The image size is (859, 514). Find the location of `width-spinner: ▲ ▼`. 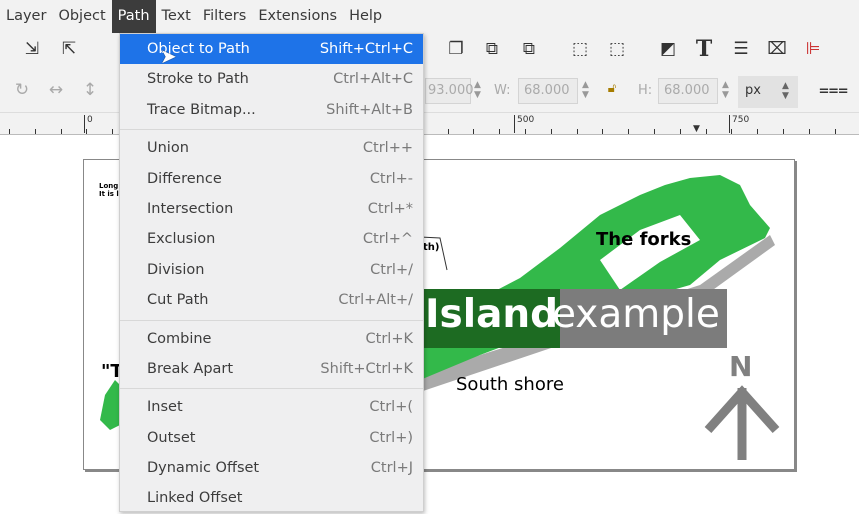

width-spinner: ▲ ▼ is located at coordinates (585, 90).